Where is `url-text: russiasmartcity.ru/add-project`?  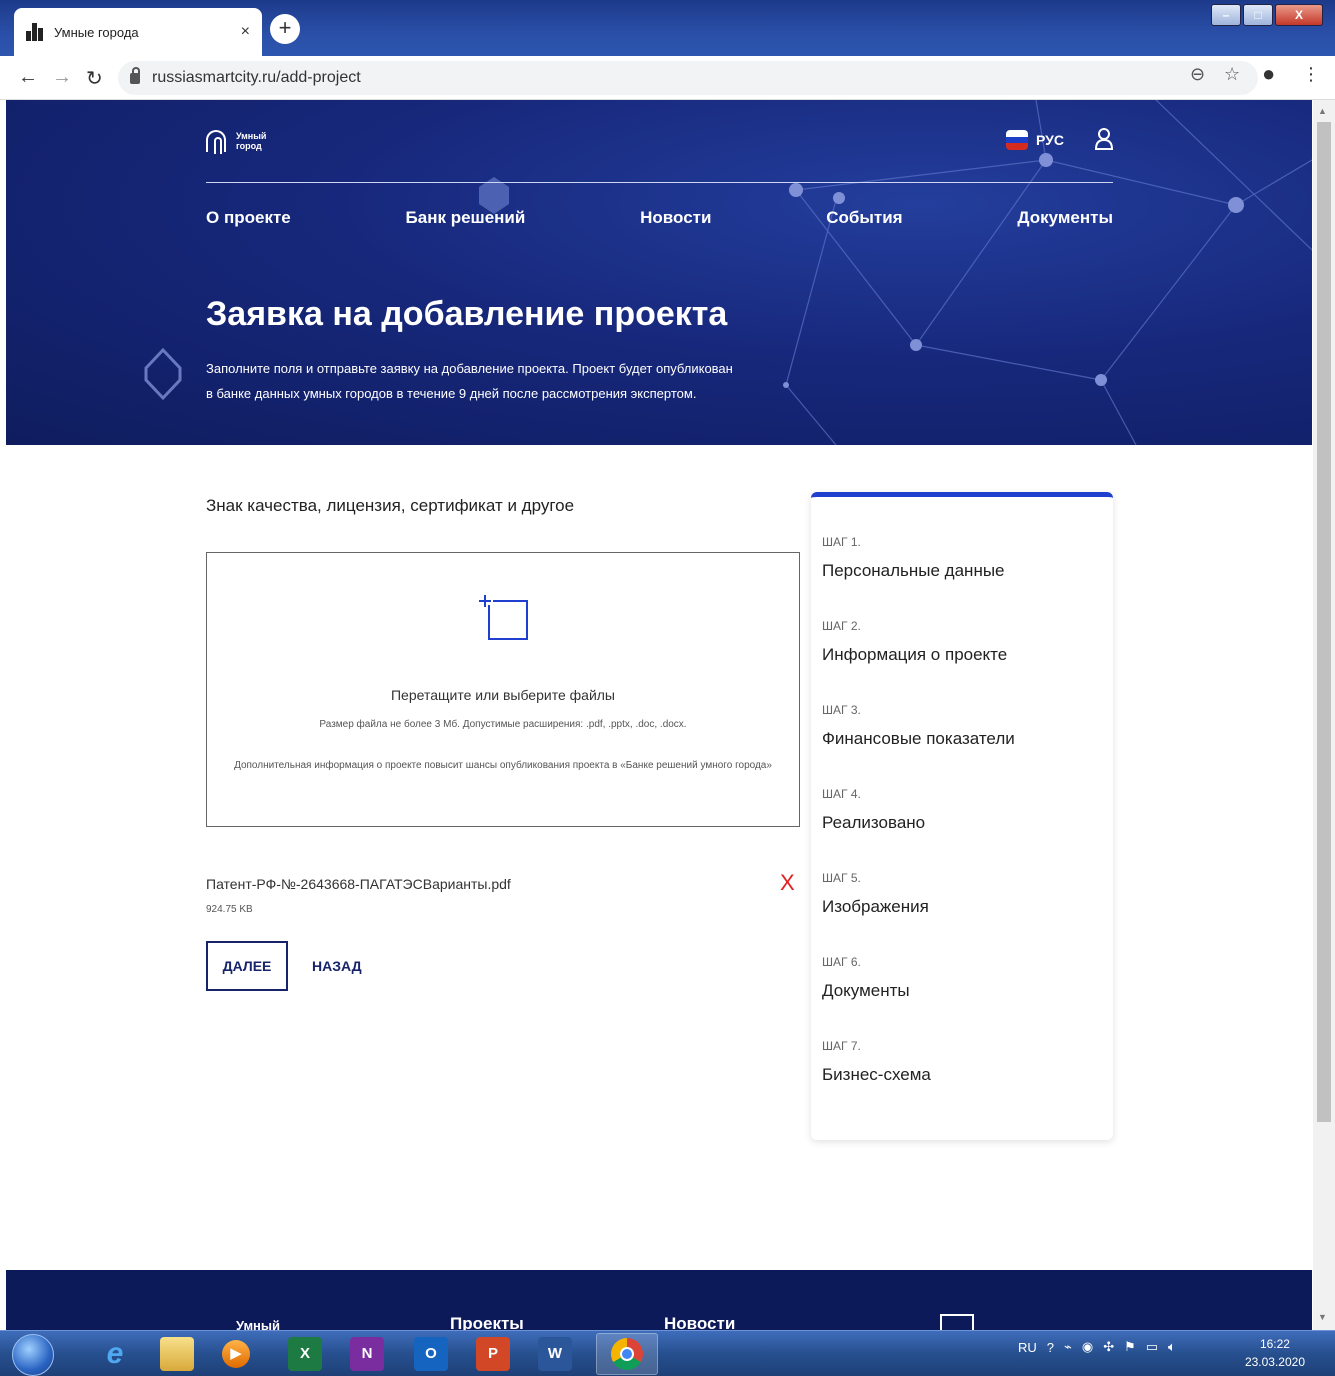
url-text: russiasmartcity.ru/add-project is located at coordinates (256, 77).